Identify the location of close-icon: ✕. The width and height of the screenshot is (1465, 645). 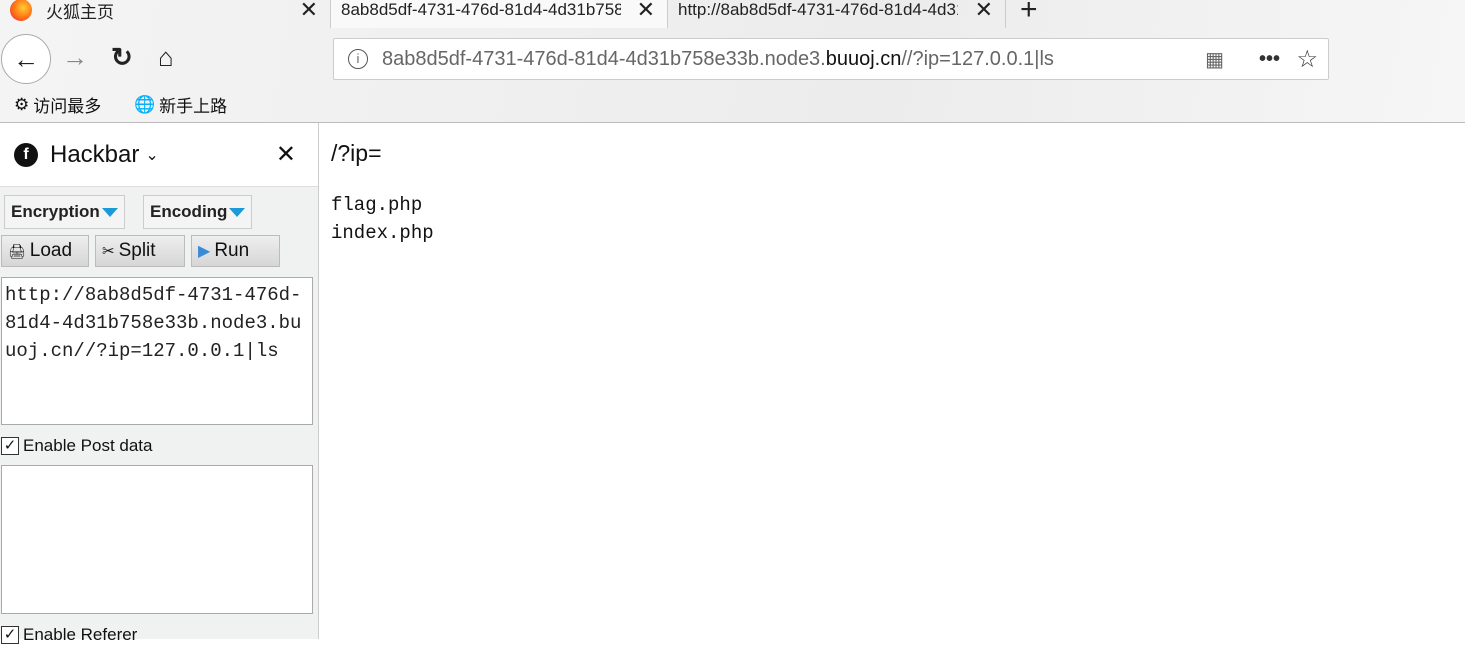
(286, 154).